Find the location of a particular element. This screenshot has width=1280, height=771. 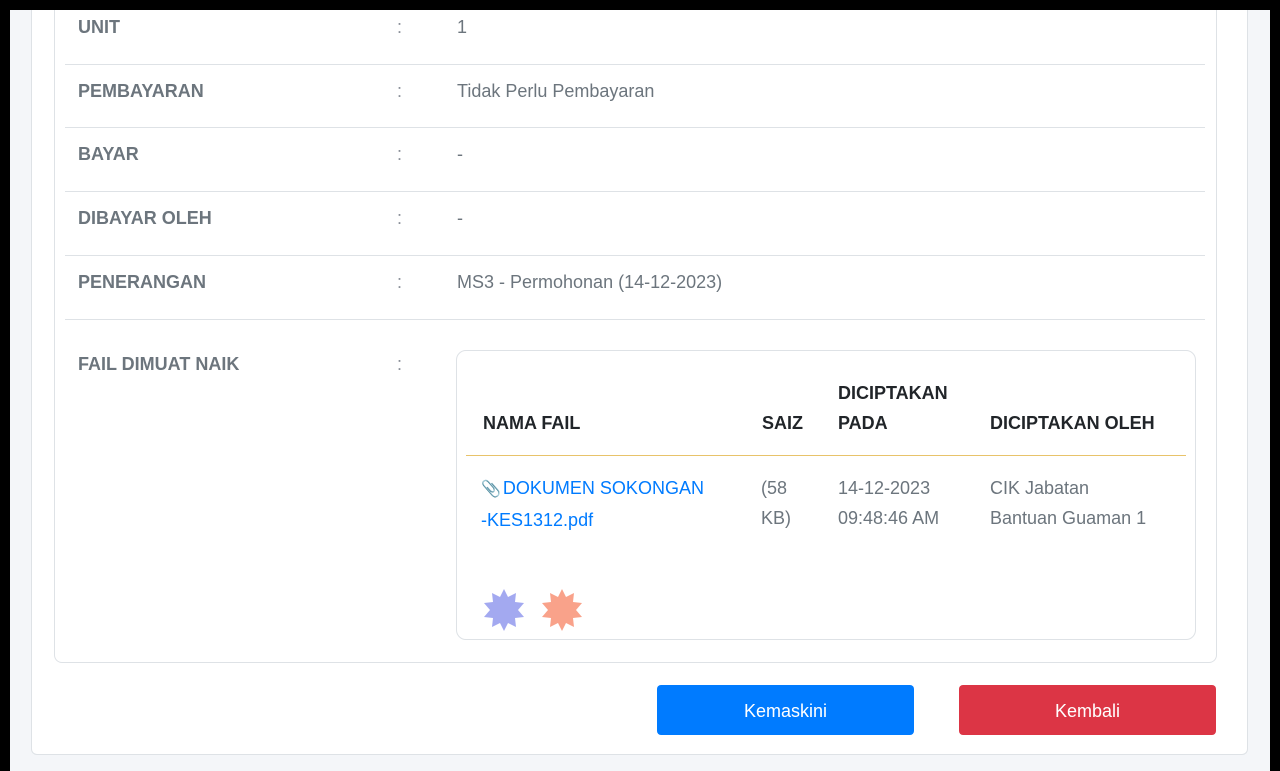

file-created-date: 14-12-2023 is located at coordinates (884, 488).